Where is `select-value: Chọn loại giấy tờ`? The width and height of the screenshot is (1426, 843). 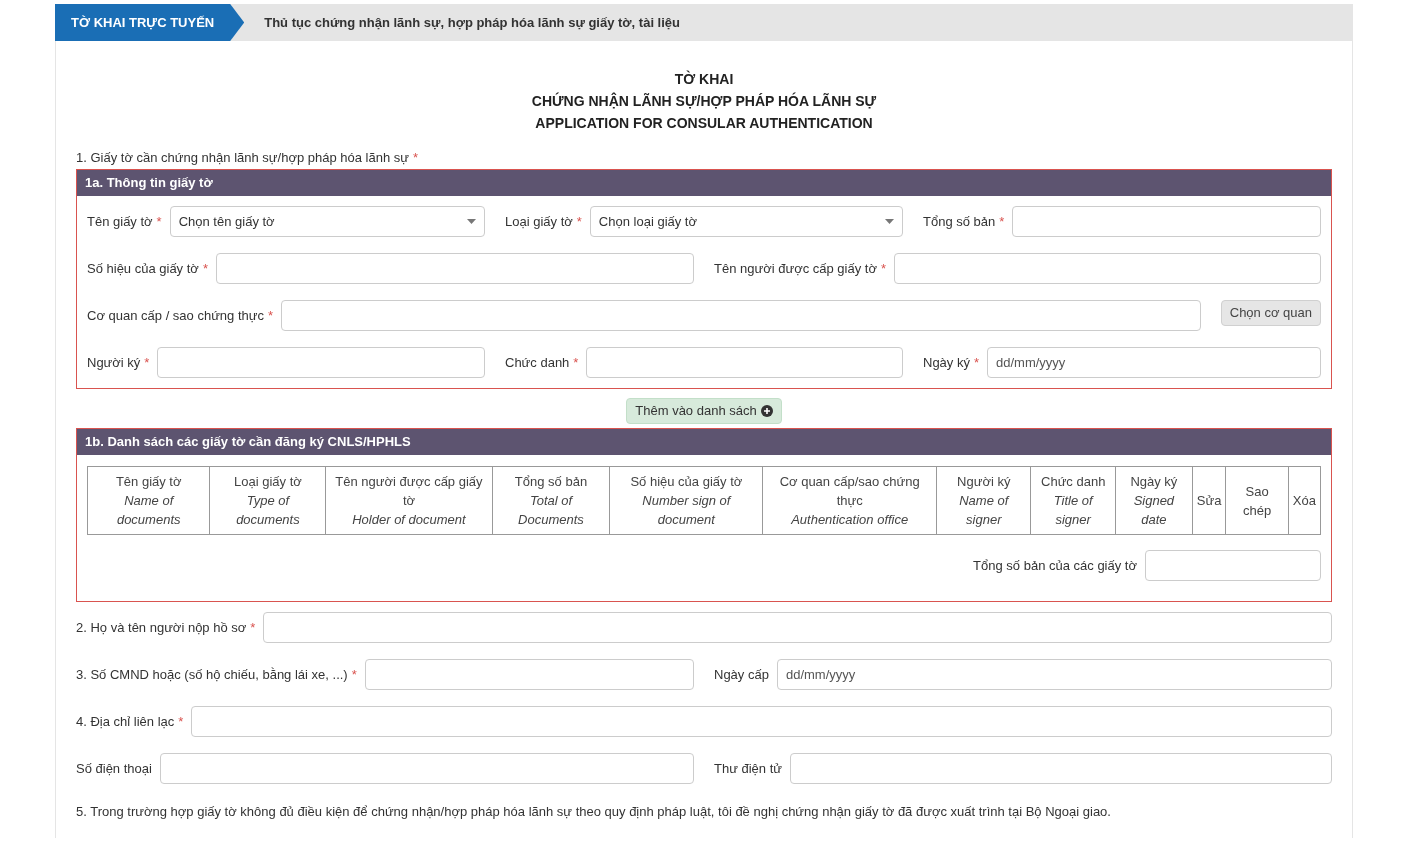 select-value: Chọn loại giấy tờ is located at coordinates (647, 221).